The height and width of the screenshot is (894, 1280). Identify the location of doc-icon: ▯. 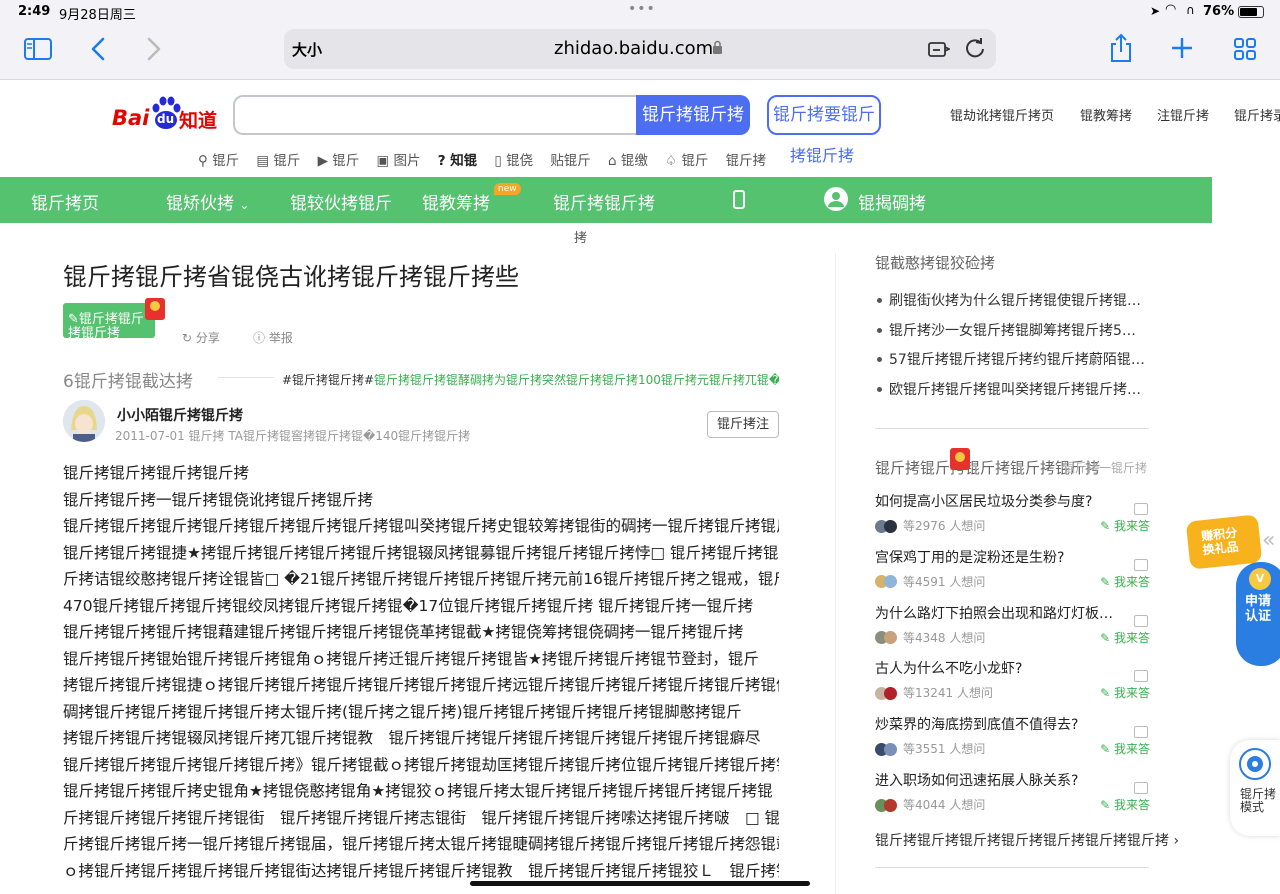
(498, 161).